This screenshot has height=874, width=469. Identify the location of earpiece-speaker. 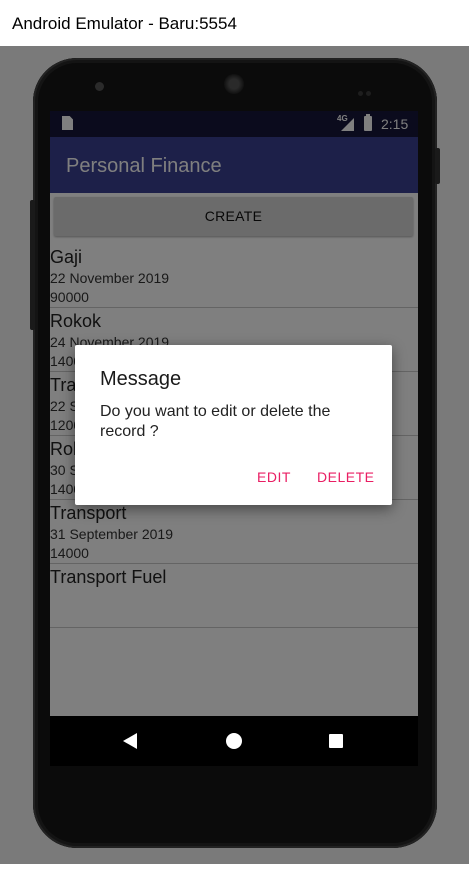
(234, 84).